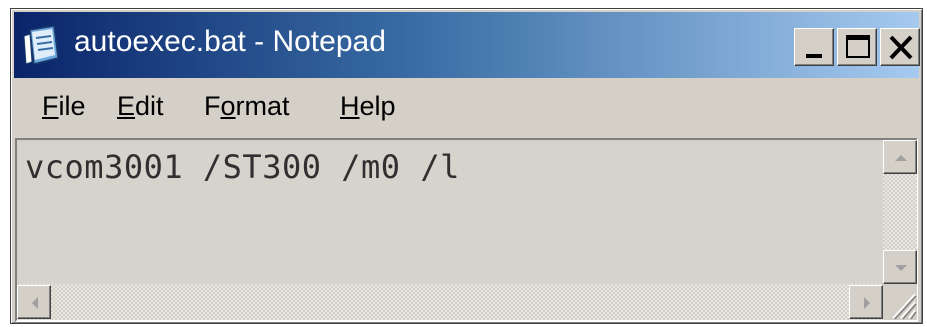 The width and height of the screenshot is (927, 327). I want to click on horizontal-scrollbar, so click(450, 302).